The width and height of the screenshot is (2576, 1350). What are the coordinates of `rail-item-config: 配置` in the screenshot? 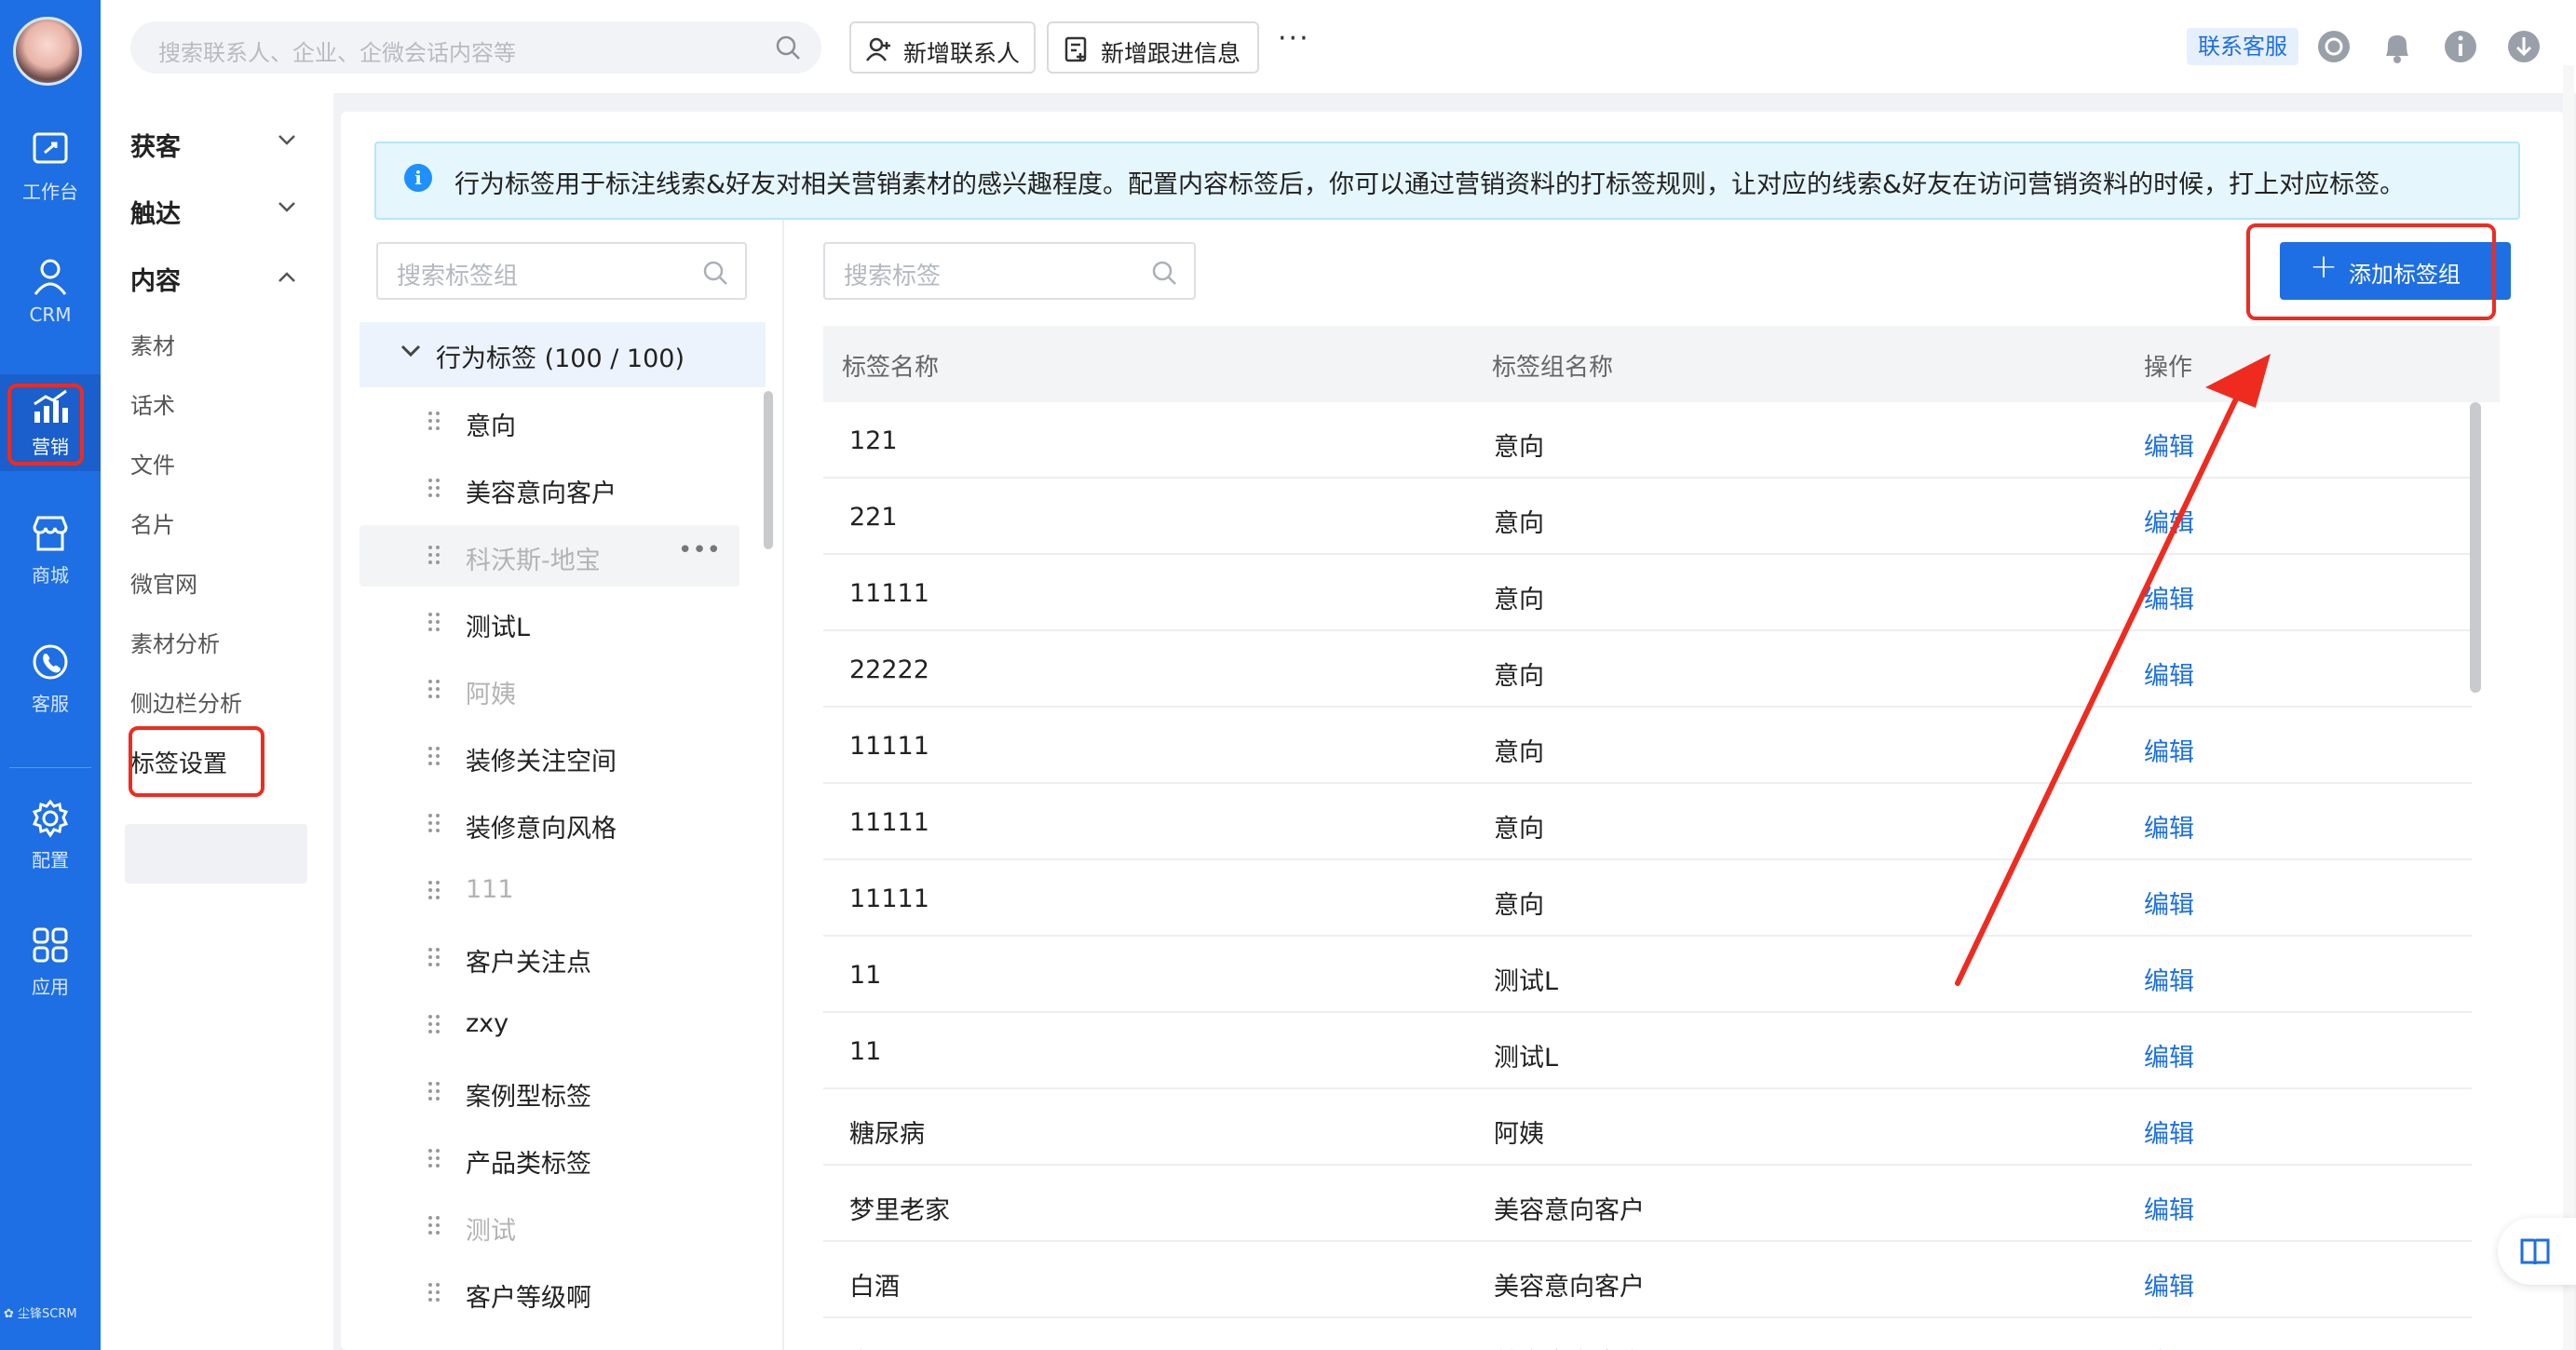 It's located at (50, 850).